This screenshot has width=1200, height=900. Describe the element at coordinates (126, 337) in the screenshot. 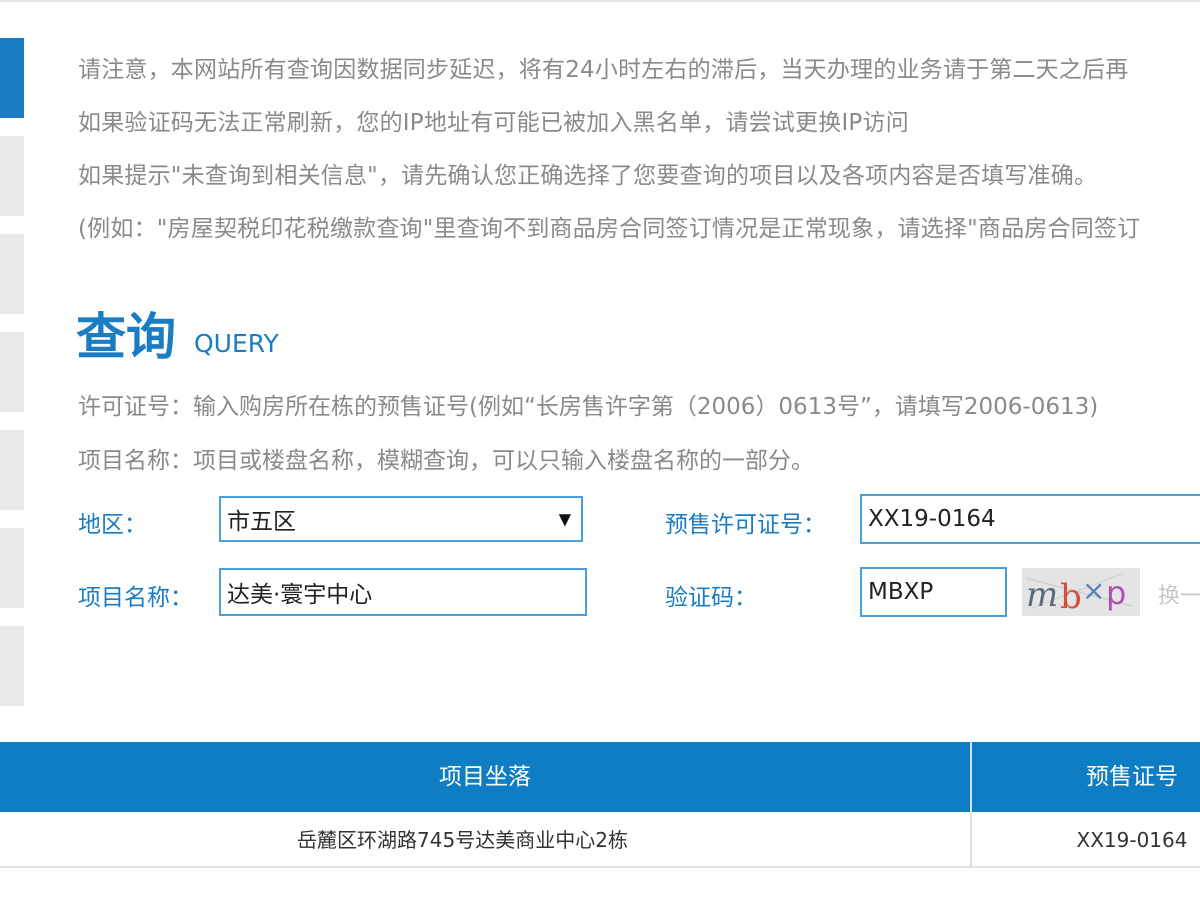

I see `query-title-cn: 查询` at that location.